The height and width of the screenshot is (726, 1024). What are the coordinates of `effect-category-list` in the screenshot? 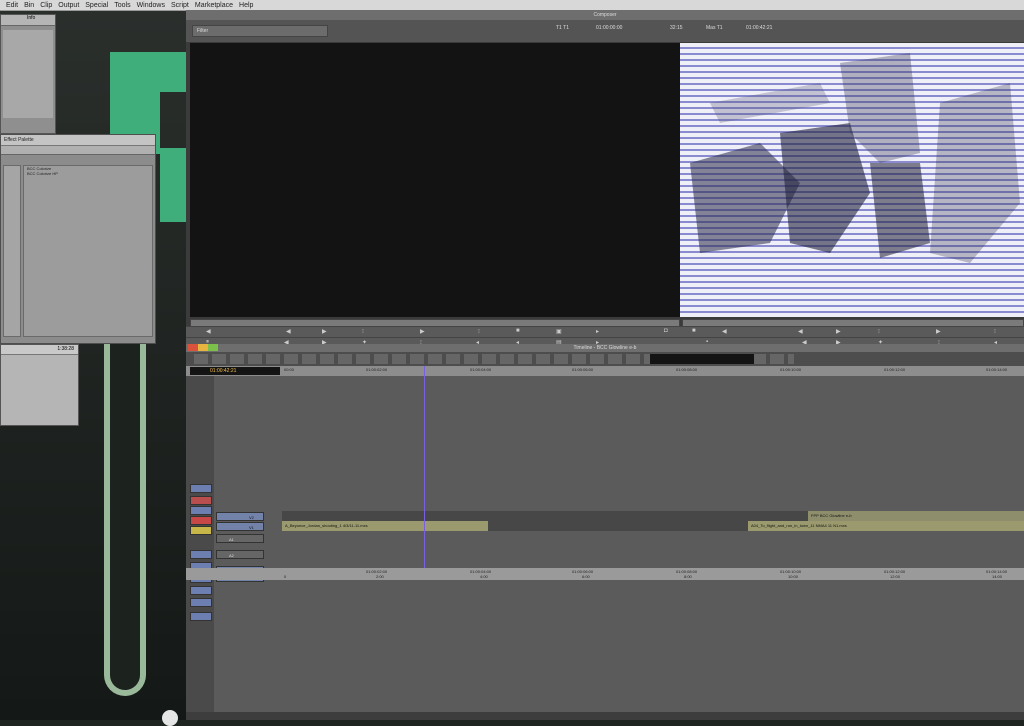 It's located at (12, 251).